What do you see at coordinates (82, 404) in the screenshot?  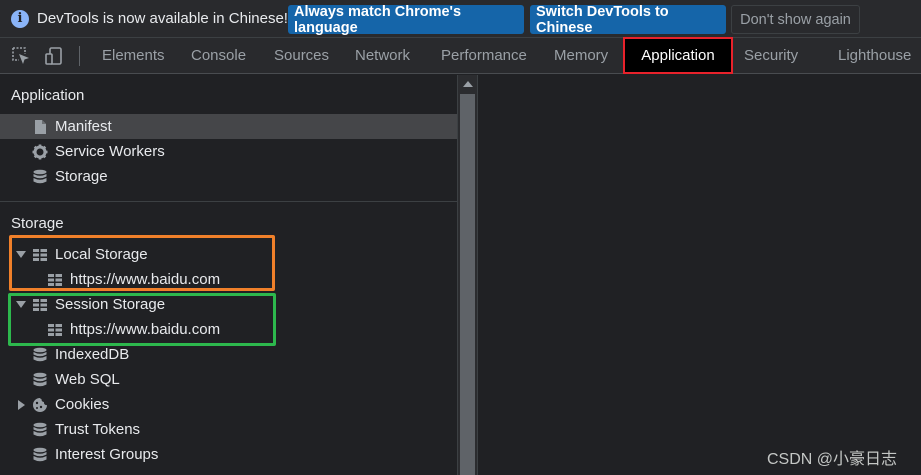 I see `sidebar-item-label: Cookies` at bounding box center [82, 404].